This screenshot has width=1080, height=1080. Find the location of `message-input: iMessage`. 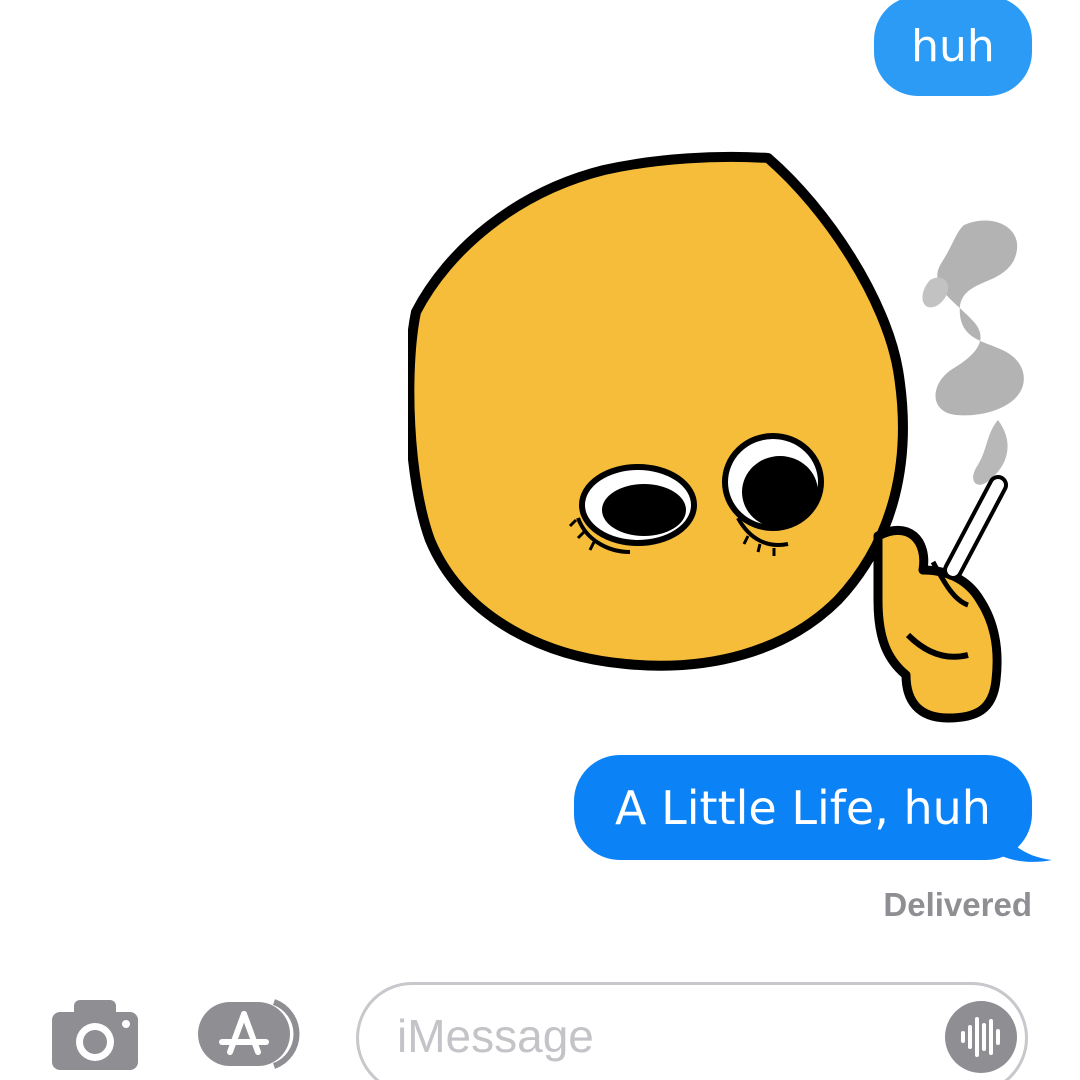

message-input: iMessage is located at coordinates (692, 1031).